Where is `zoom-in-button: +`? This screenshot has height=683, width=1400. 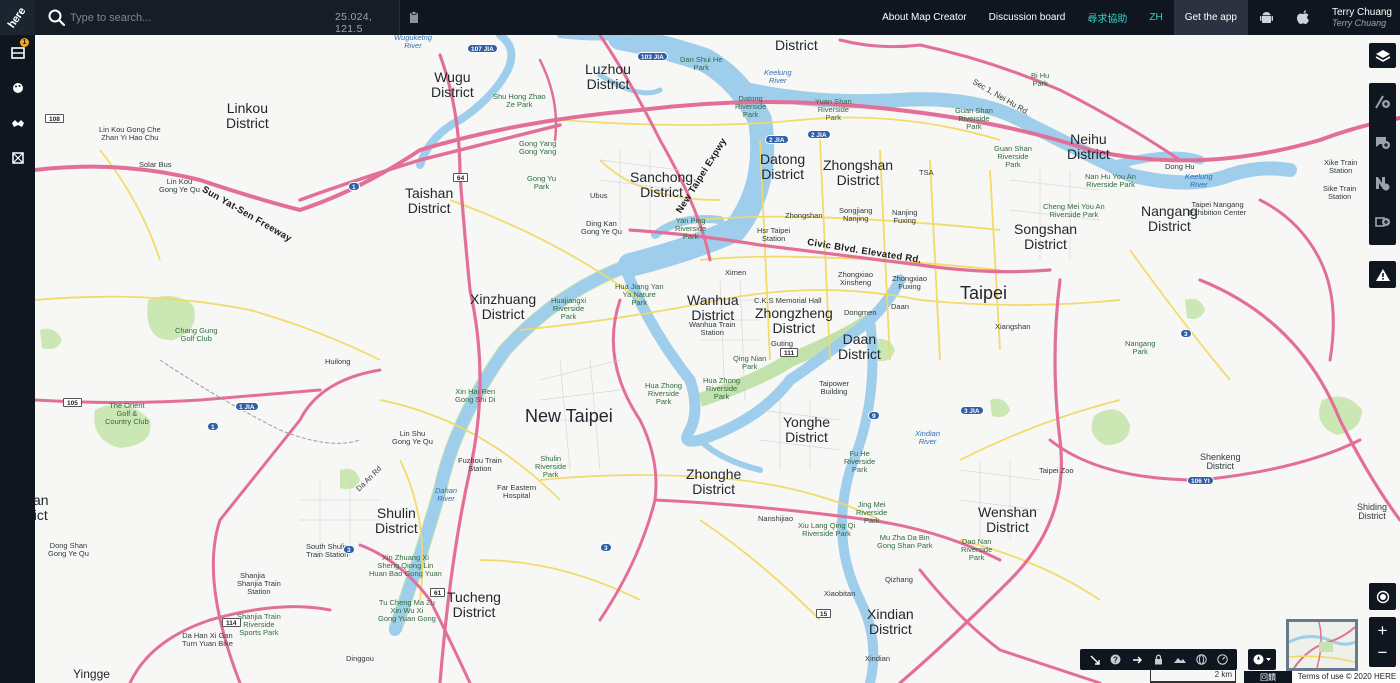 zoom-in-button: + is located at coordinates (1383, 631).